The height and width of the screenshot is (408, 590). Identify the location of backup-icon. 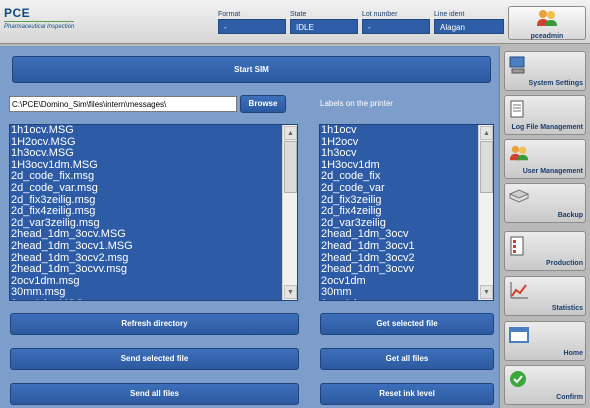
(519, 196).